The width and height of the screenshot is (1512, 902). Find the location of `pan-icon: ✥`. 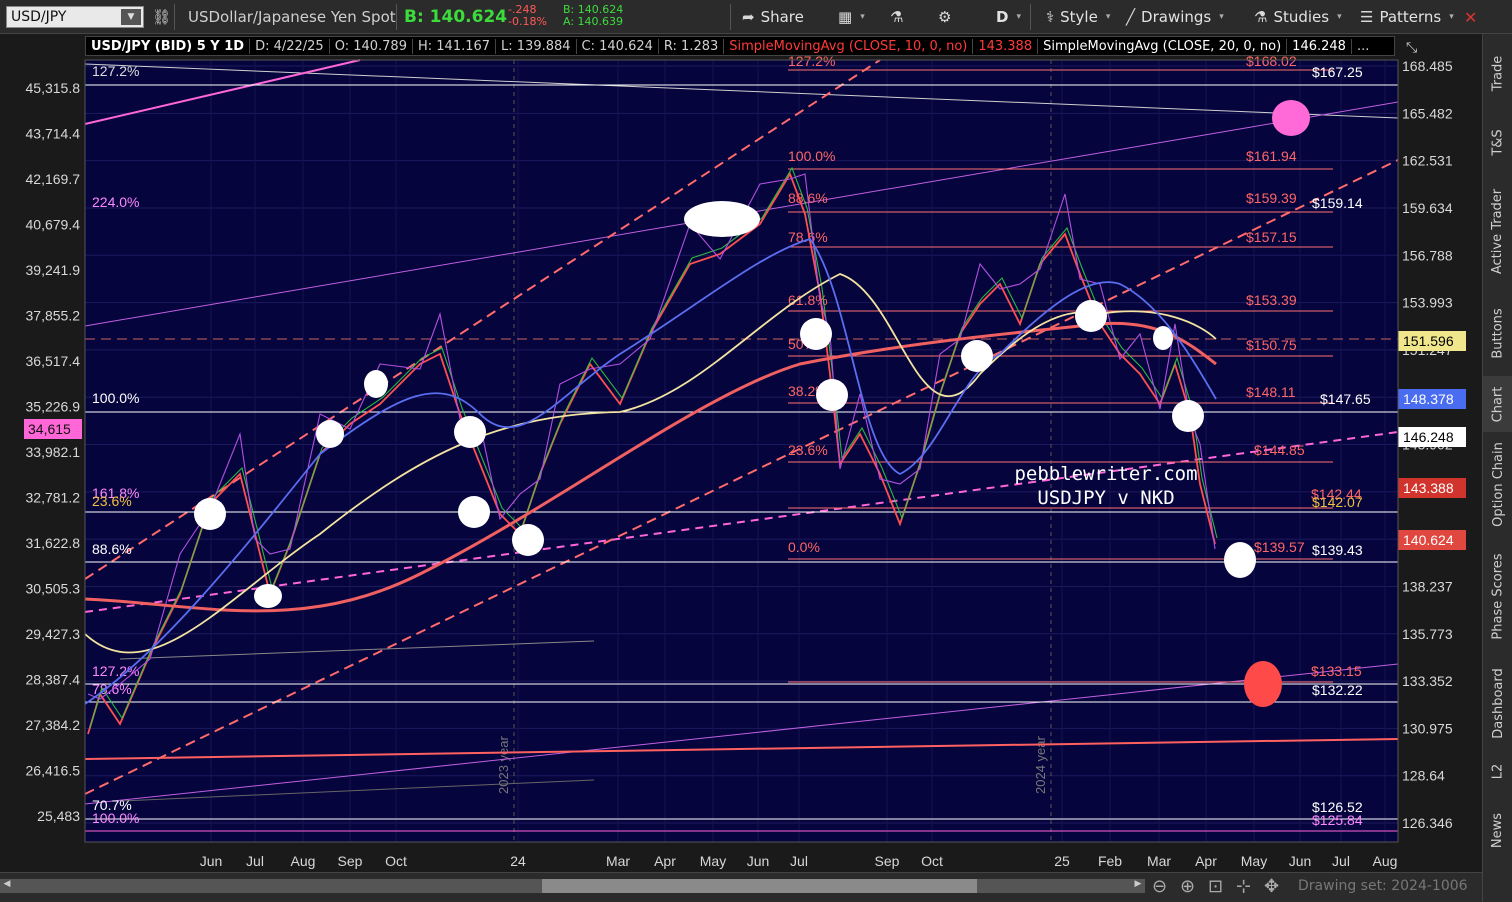

pan-icon: ✥ is located at coordinates (1271, 886).